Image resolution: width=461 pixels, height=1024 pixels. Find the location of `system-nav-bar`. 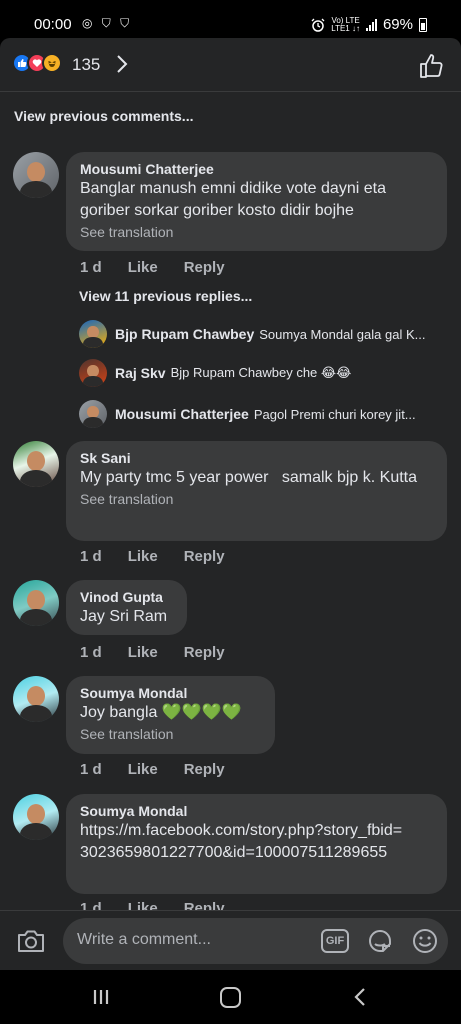

system-nav-bar is located at coordinates (230, 997).